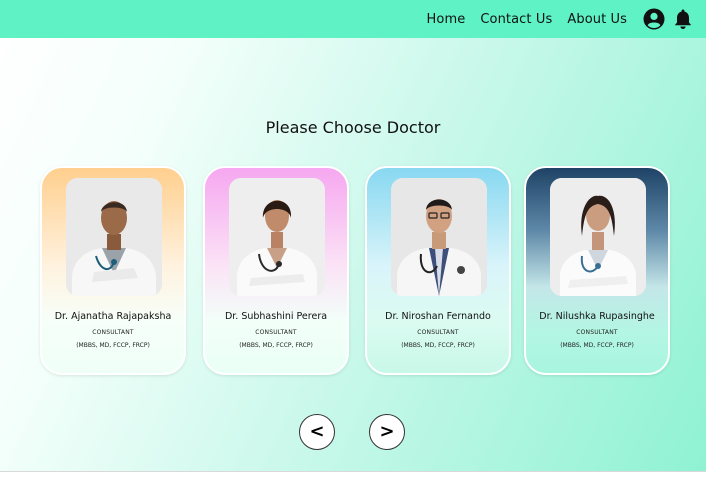  What do you see at coordinates (113, 316) in the screenshot?
I see `doctor-name: Dr. Ajanatha Rajapaksha` at bounding box center [113, 316].